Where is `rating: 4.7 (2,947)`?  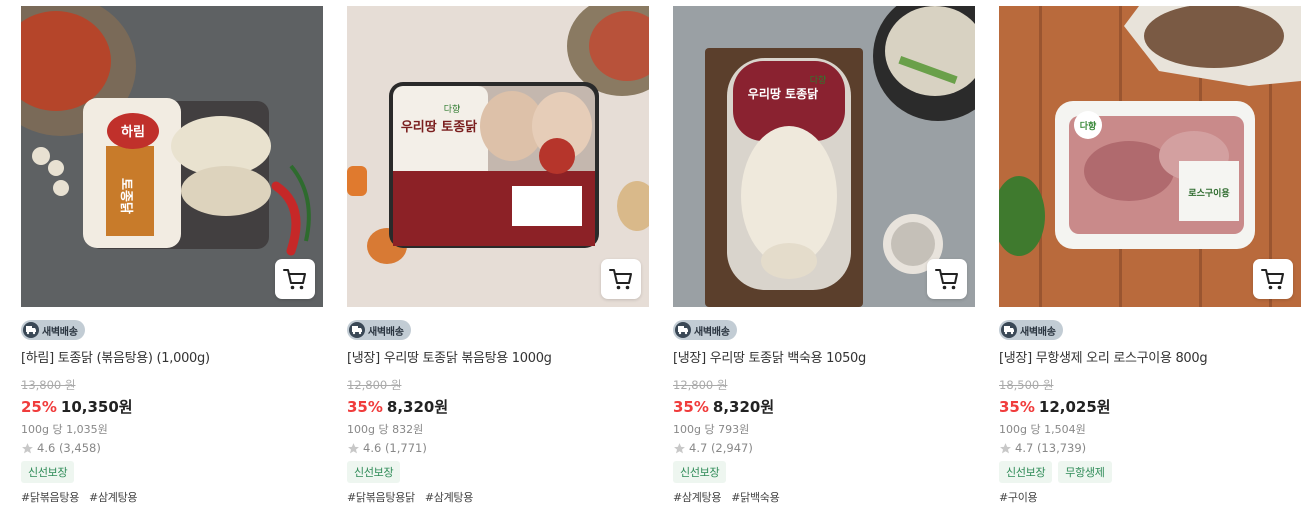
rating: 4.7 (2,947) is located at coordinates (824, 448).